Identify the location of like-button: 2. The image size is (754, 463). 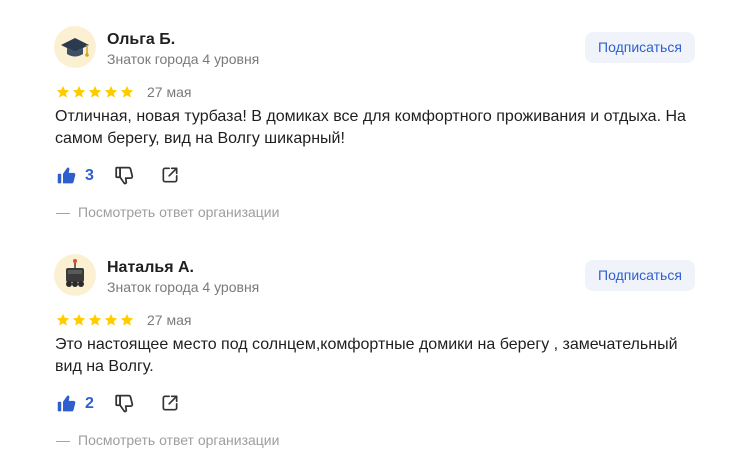
(75, 403).